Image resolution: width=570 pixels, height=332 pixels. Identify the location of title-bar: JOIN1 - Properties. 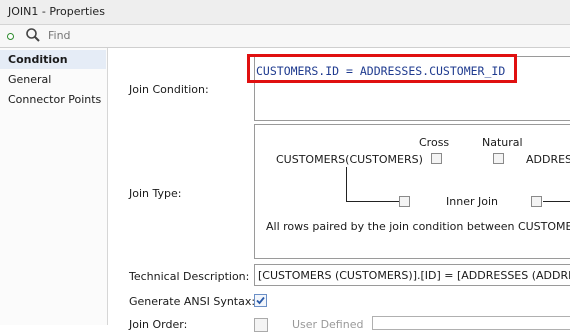
(285, 12).